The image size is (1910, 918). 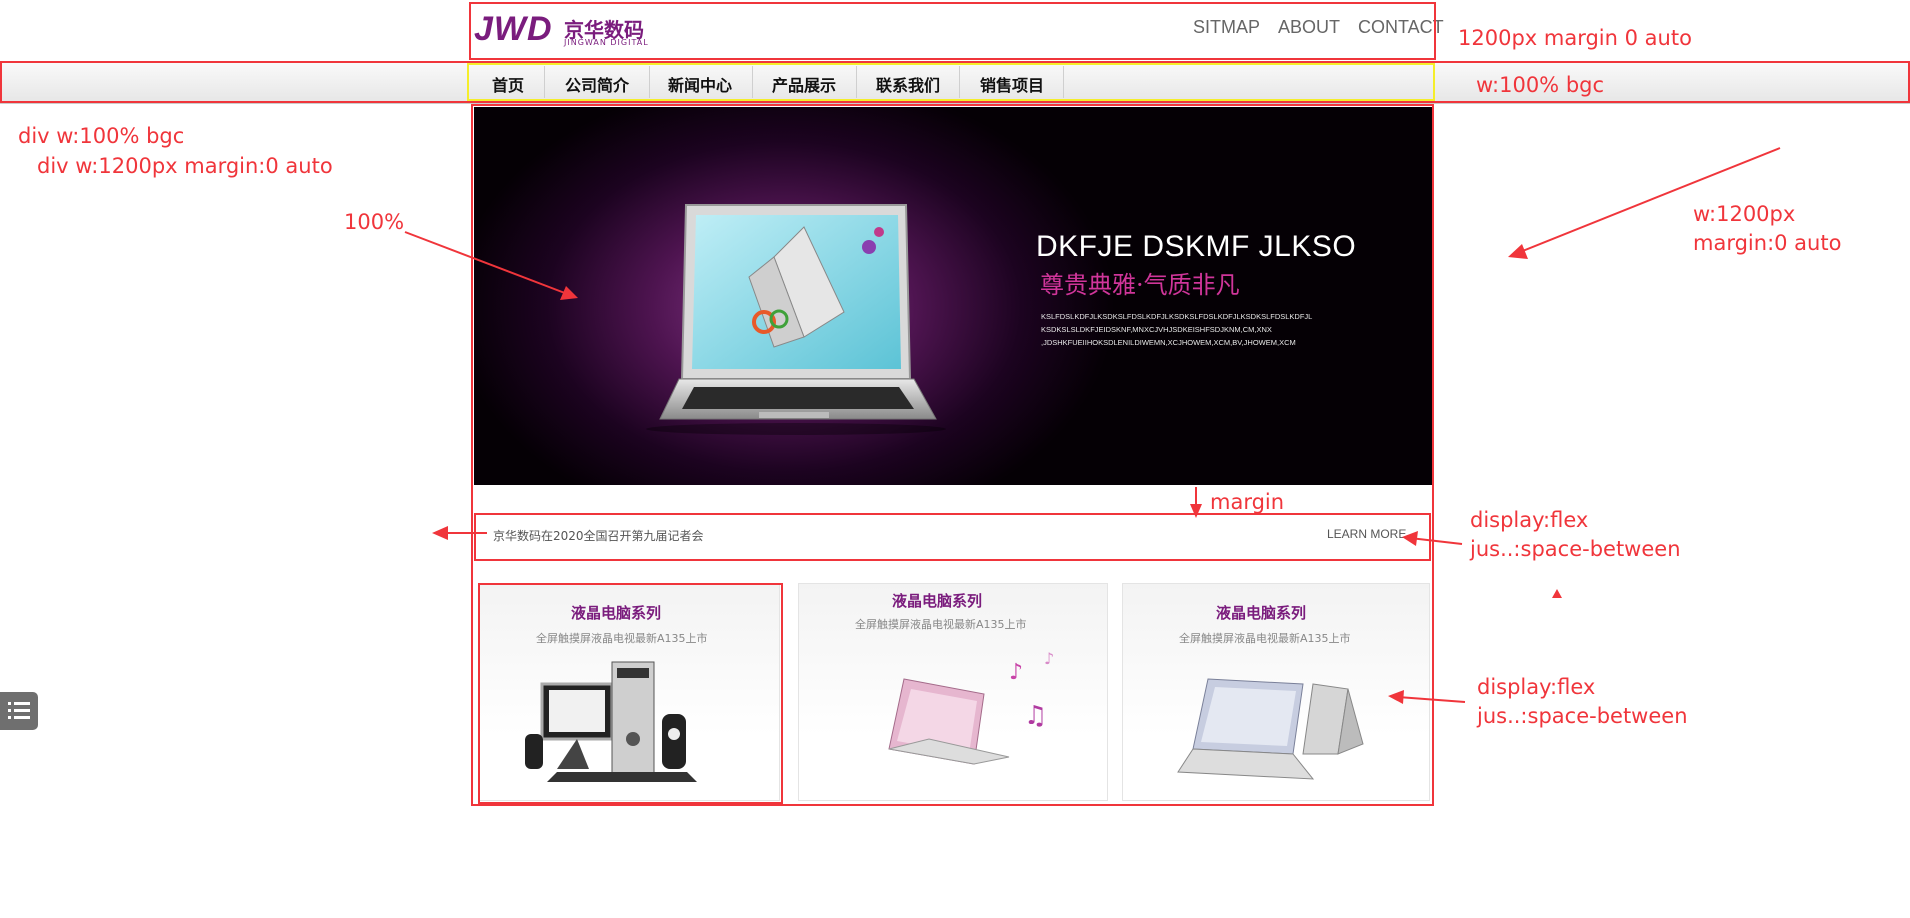 I want to click on annotation-nav-width: w:100% bgc, so click(x=1540, y=85).